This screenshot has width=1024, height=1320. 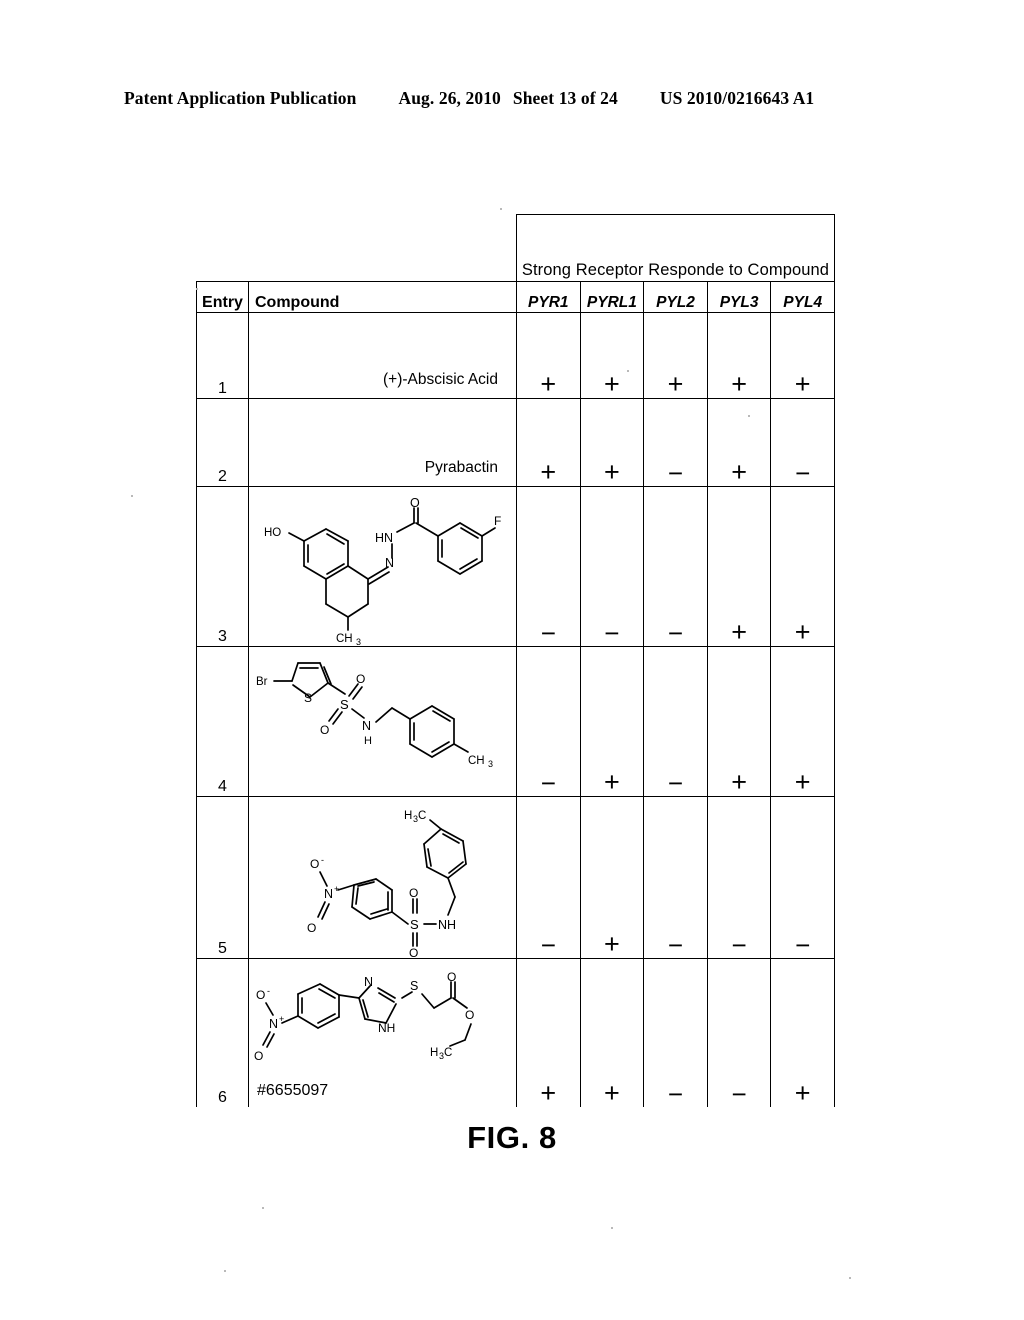 I want to click on svg-text: CH, so click(x=344, y=639).